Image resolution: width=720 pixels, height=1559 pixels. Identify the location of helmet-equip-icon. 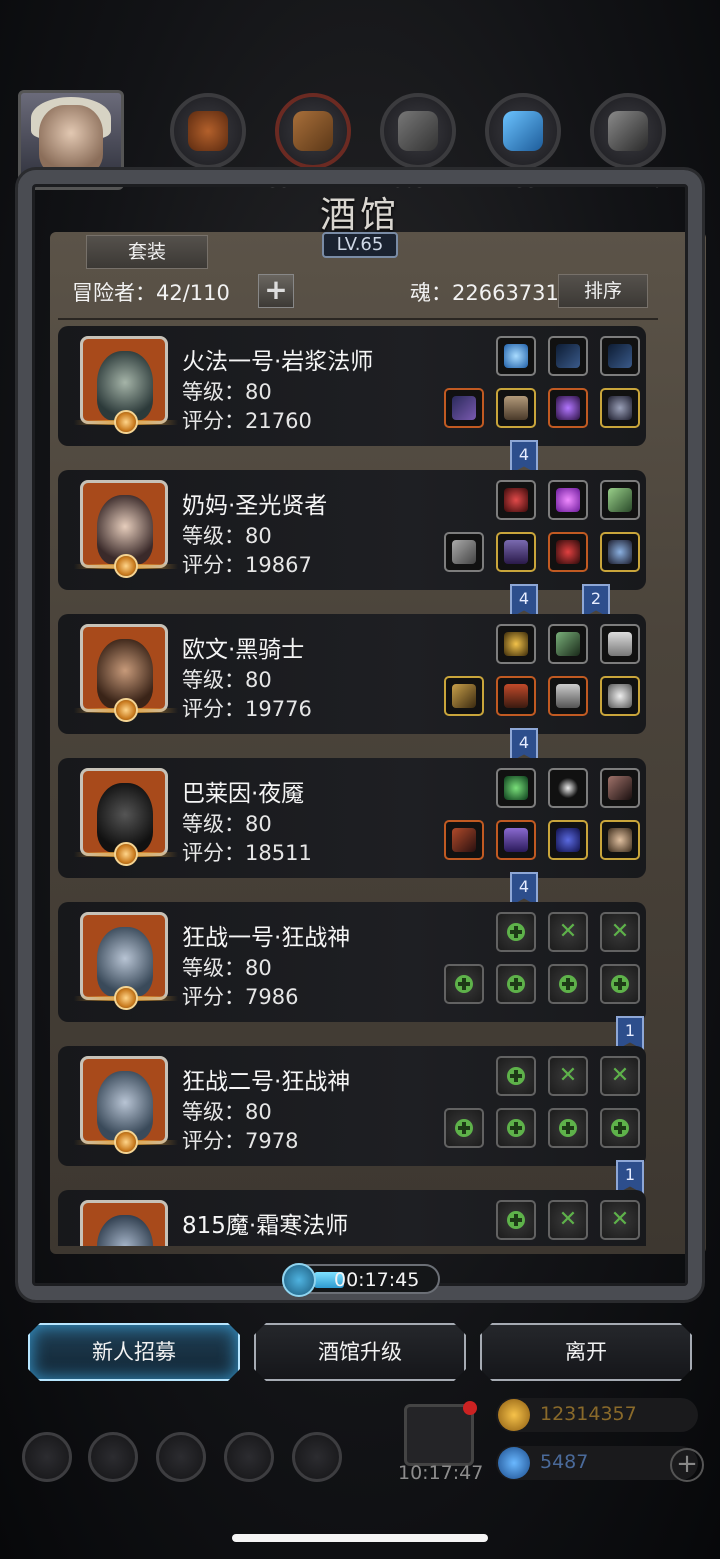
(568, 696).